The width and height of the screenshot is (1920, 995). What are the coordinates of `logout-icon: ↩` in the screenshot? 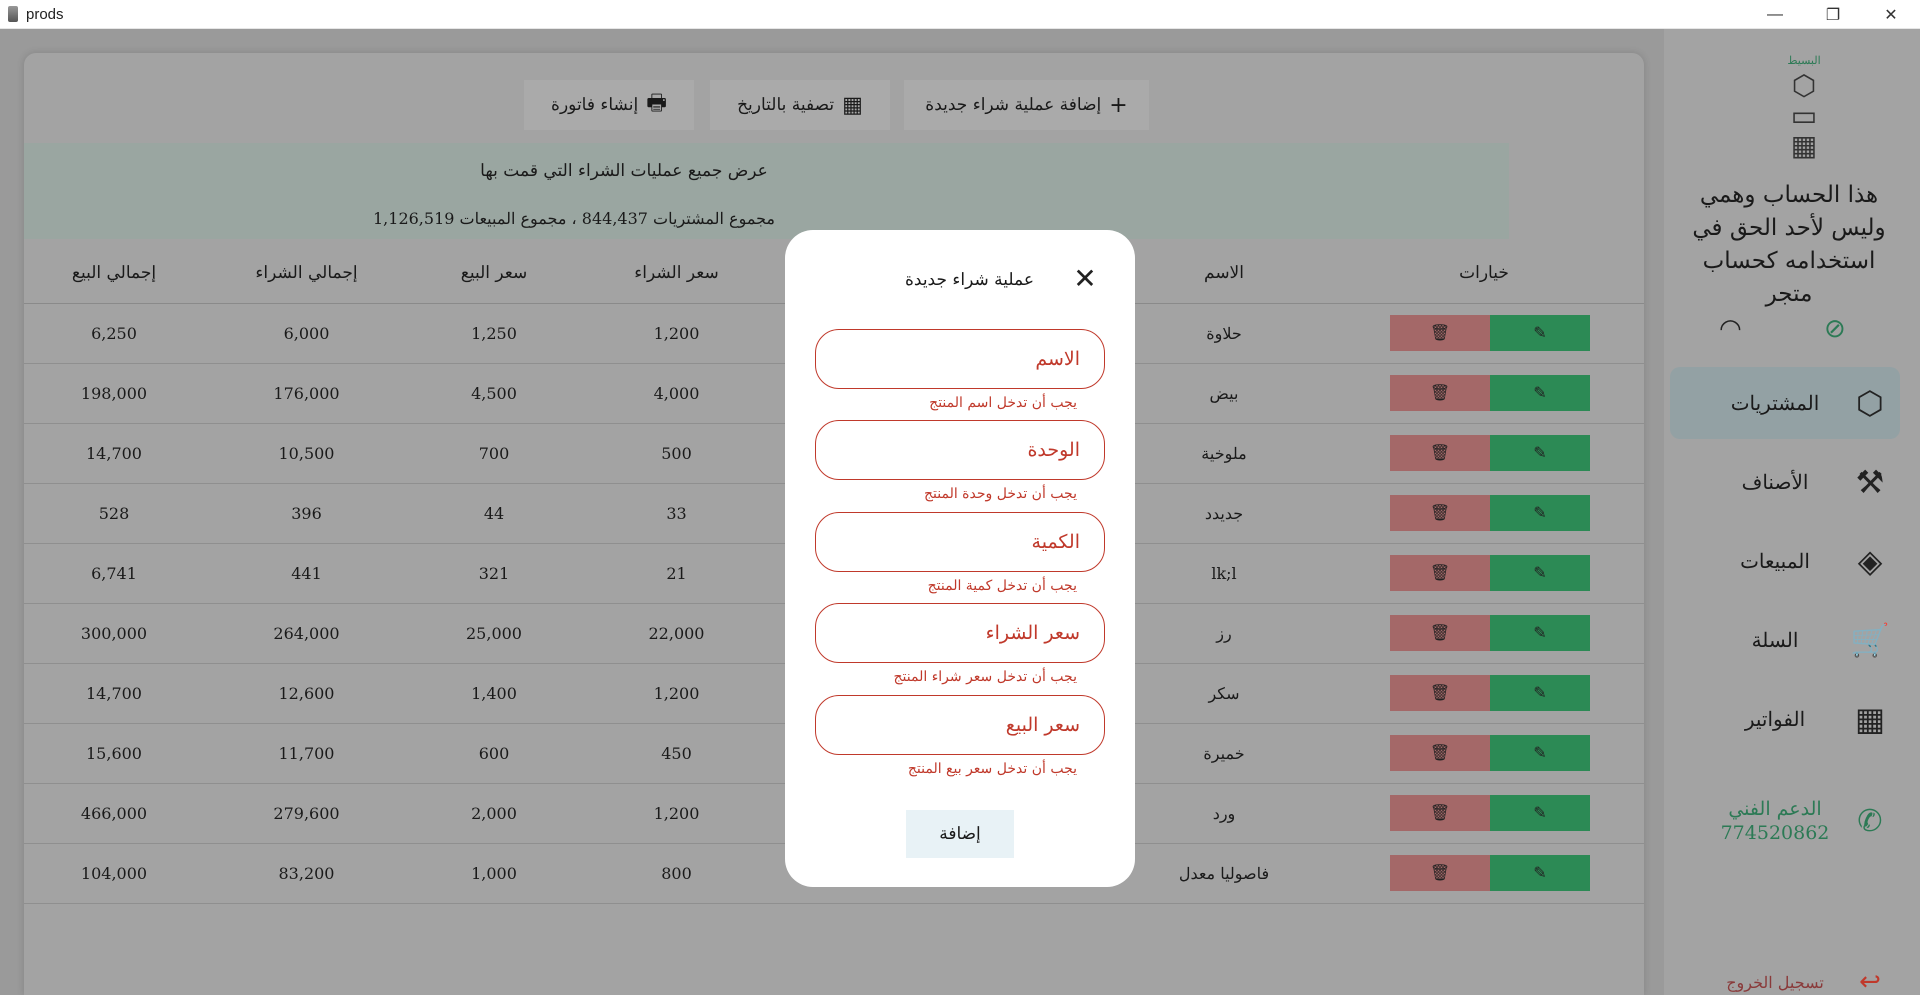 It's located at (1870, 981).